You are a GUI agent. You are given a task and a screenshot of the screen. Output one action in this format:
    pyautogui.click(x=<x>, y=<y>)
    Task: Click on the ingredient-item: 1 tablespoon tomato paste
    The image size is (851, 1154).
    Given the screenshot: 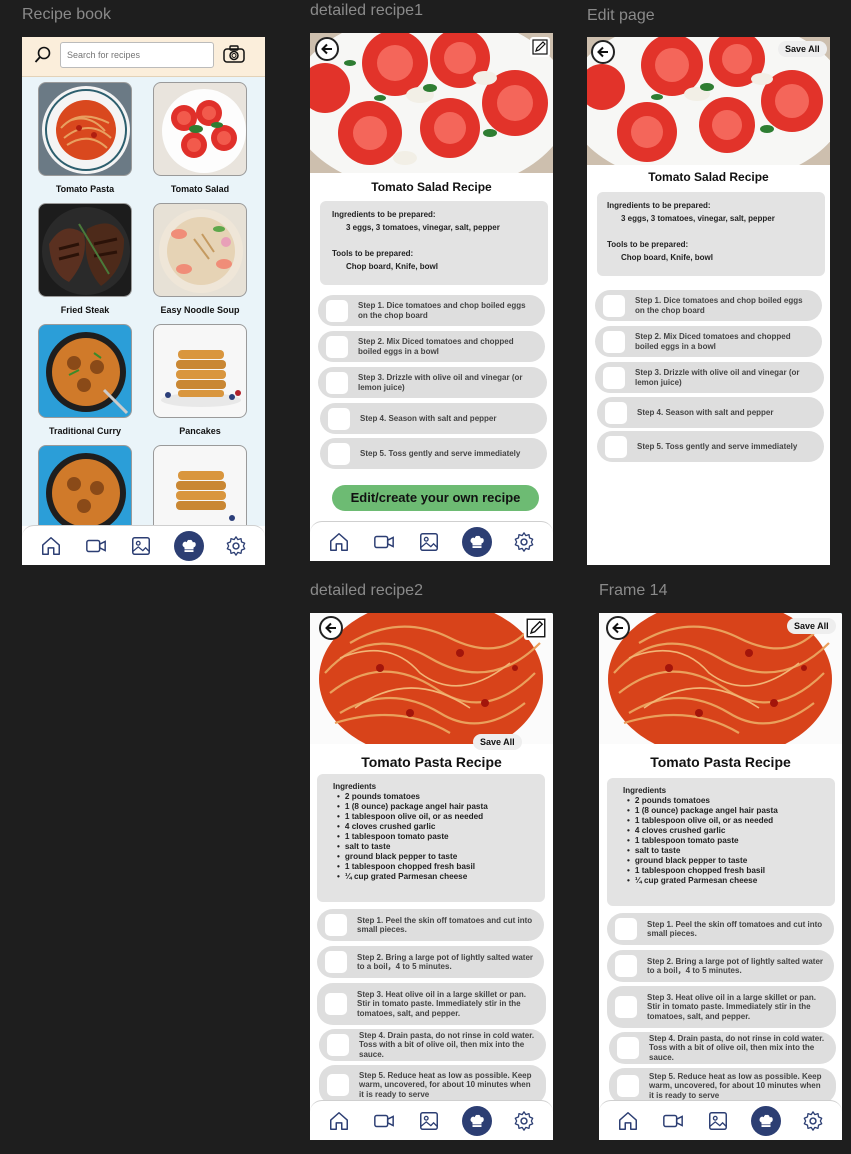 What is the action you would take?
    pyautogui.click(x=721, y=841)
    